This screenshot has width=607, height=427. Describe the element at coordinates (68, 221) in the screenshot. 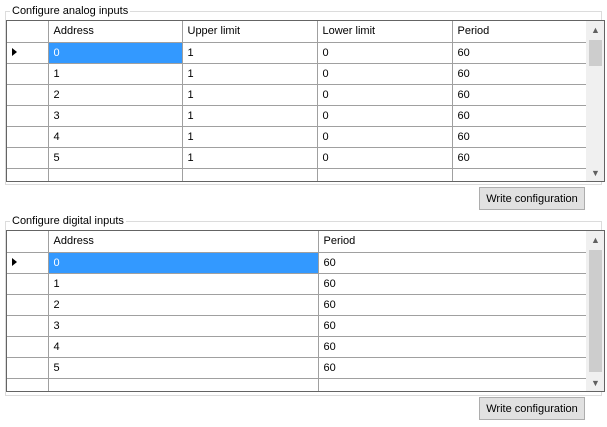

I see `digital-inputs-title: Configure digital inputs` at that location.